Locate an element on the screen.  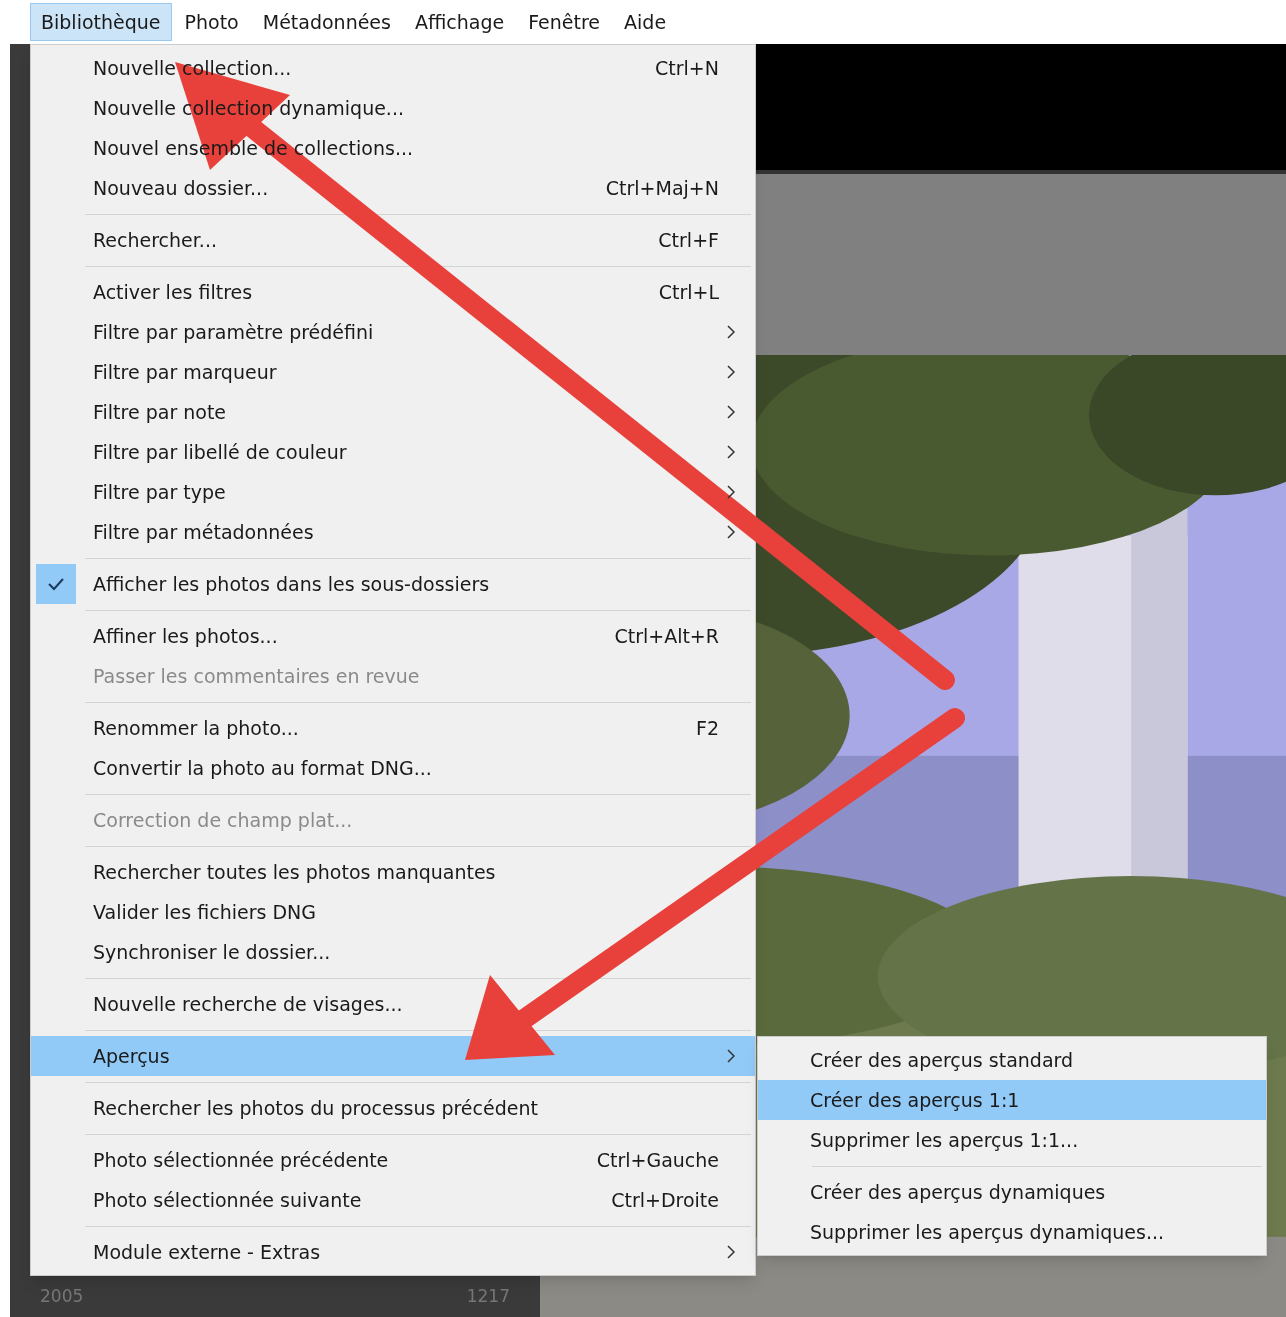
shortcut: Ctrl+Maj+N is located at coordinates (662, 188).